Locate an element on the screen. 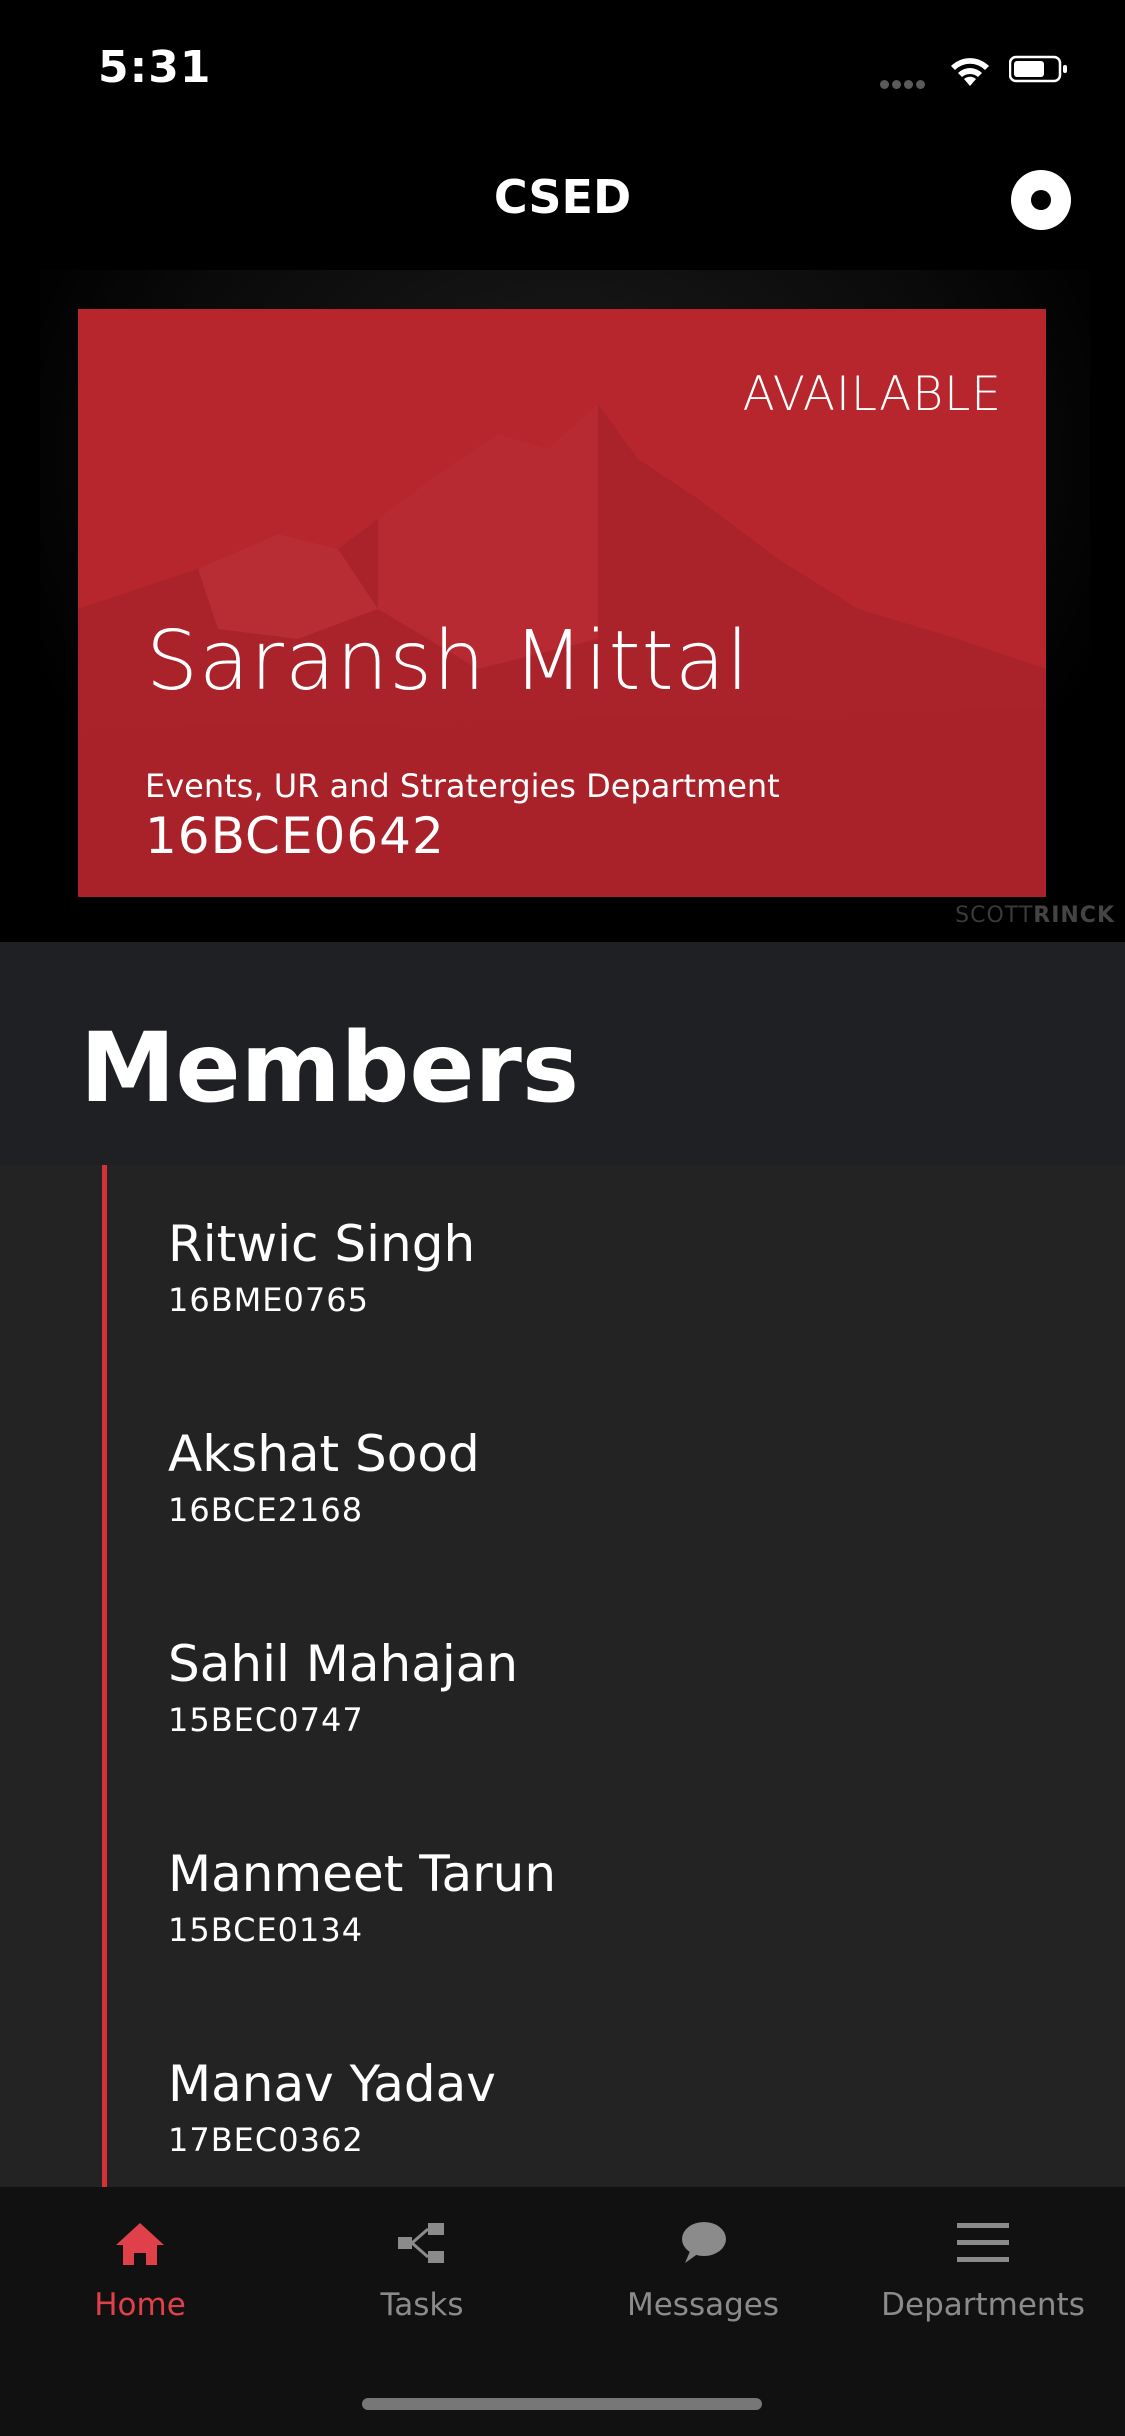 The image size is (1125, 2436). availability-status: AVAILABLE is located at coordinates (872, 394).